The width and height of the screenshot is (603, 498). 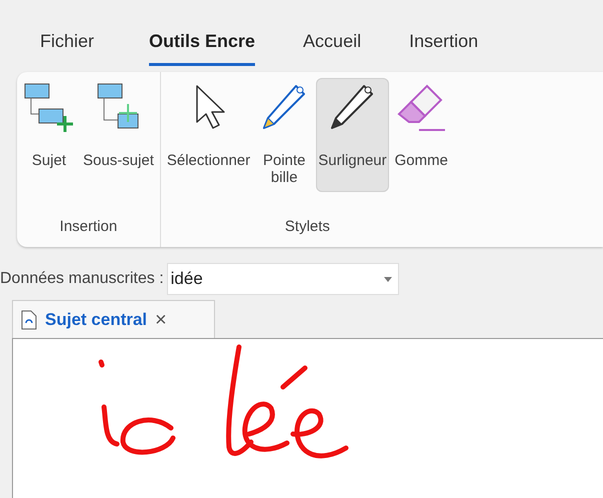 What do you see at coordinates (29, 320) in the screenshot?
I see `document-icon` at bounding box center [29, 320].